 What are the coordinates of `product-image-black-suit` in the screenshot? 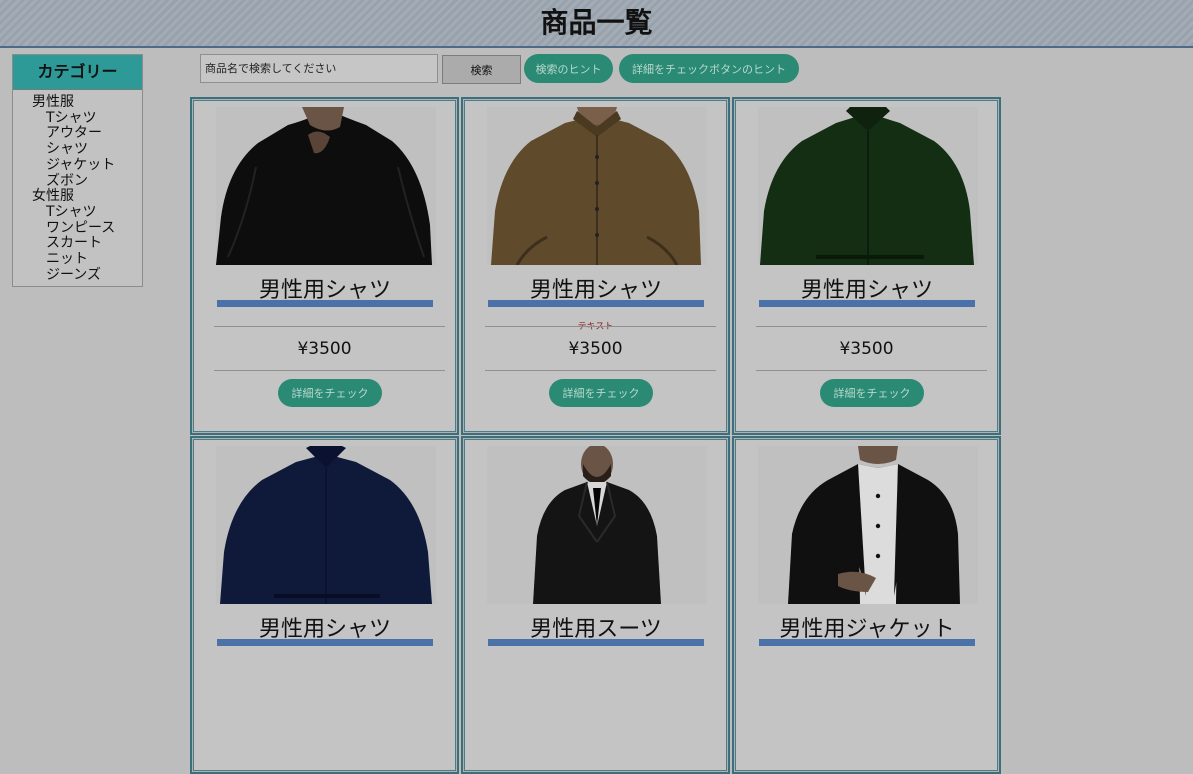 It's located at (597, 525).